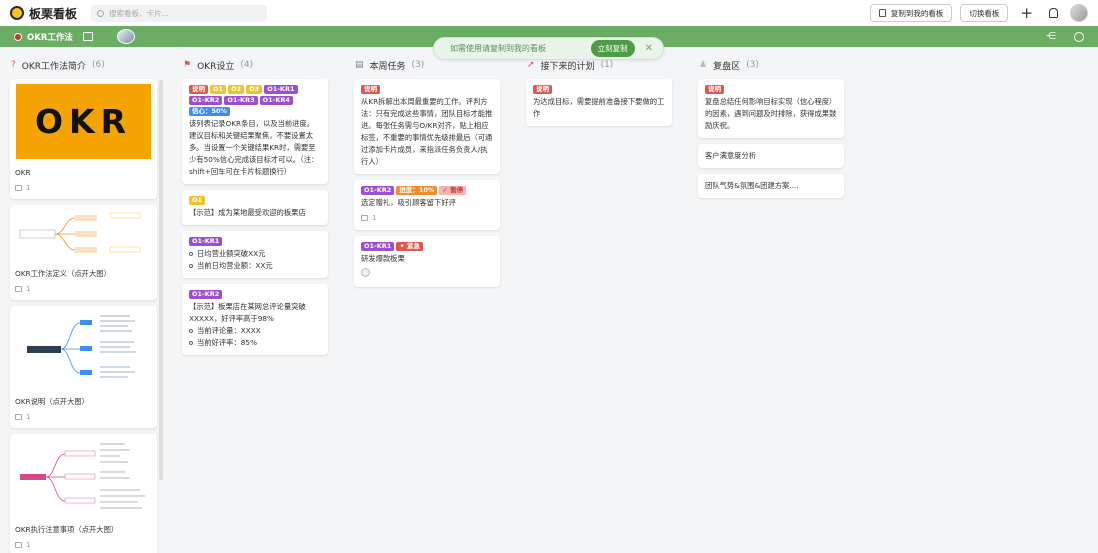  I want to click on column-header: ♟ 复盘区 (3), so click(771, 65).